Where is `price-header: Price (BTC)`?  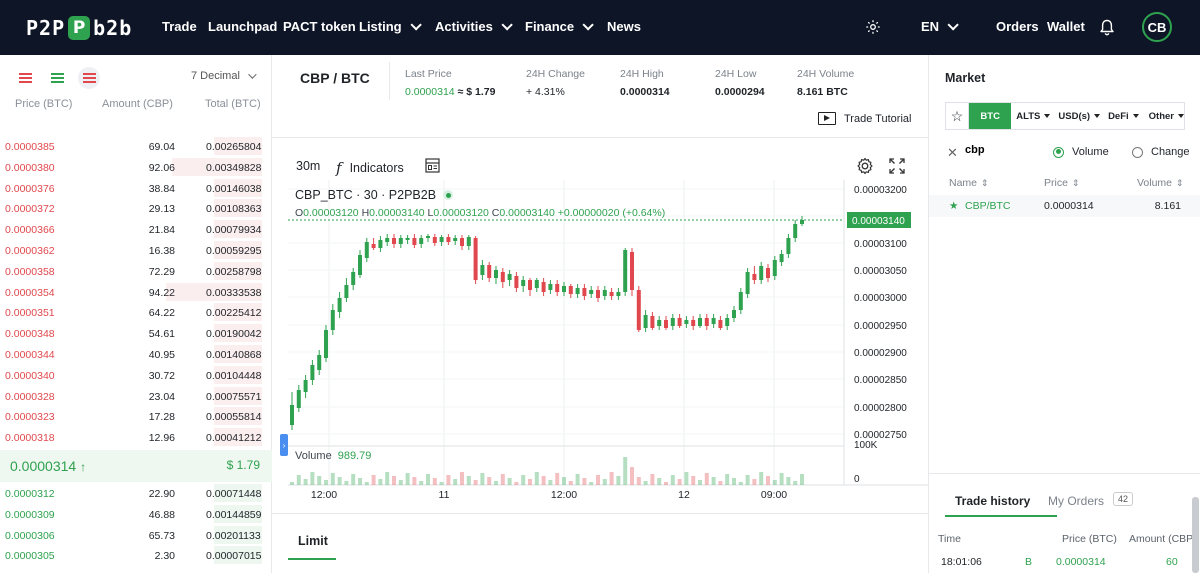
price-header: Price (BTC) is located at coordinates (44, 104).